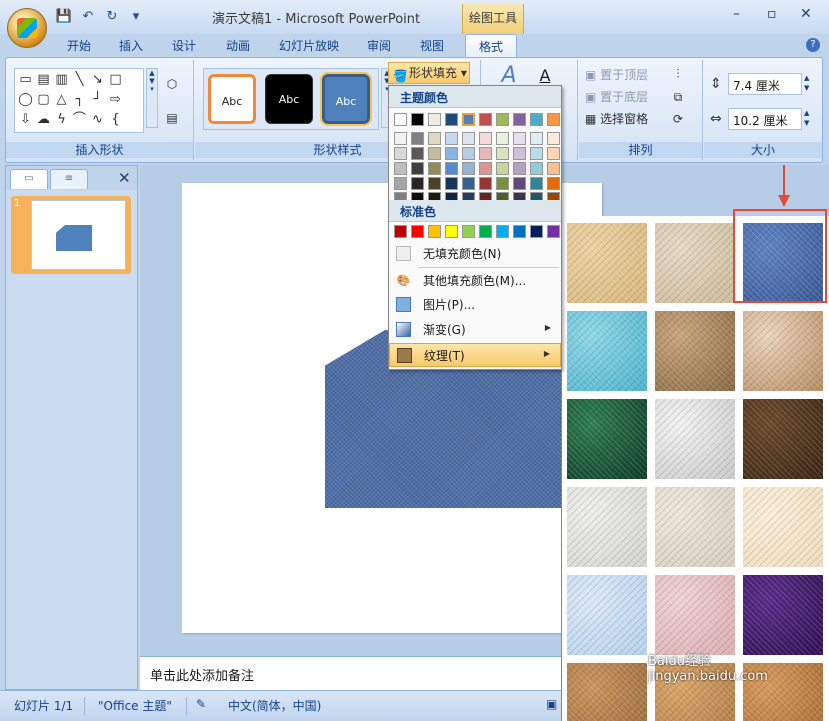 This screenshot has width=829, height=721. I want to click on maximize-icon: ▫, so click(772, 14).